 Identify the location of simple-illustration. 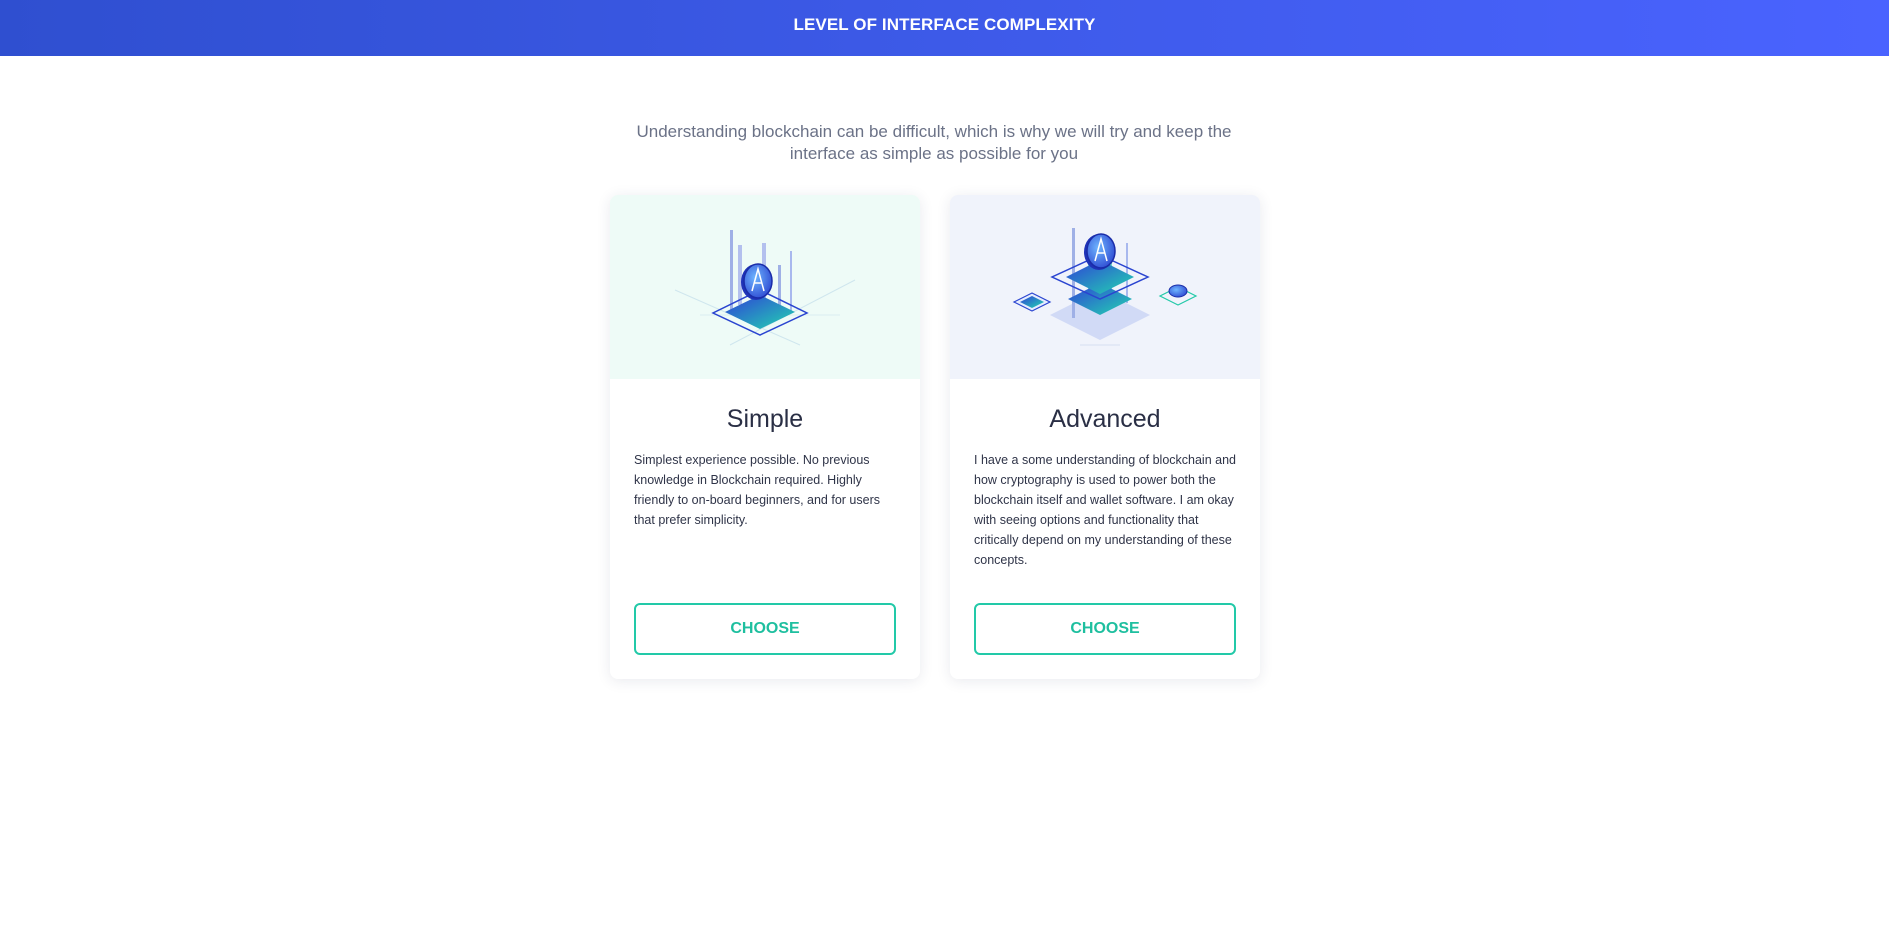
(765, 287).